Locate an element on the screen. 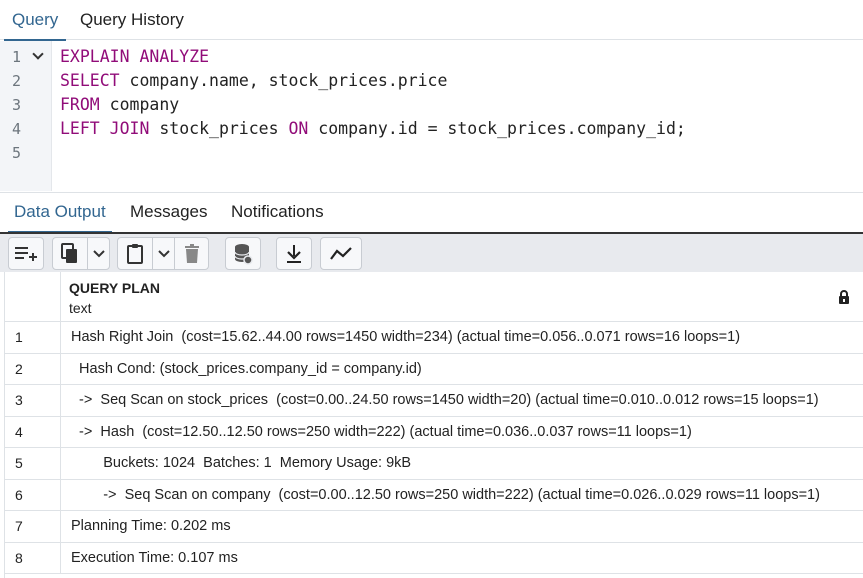 Image resolution: width=863 pixels, height=578 pixels. sql-text: company is located at coordinates (139, 104).